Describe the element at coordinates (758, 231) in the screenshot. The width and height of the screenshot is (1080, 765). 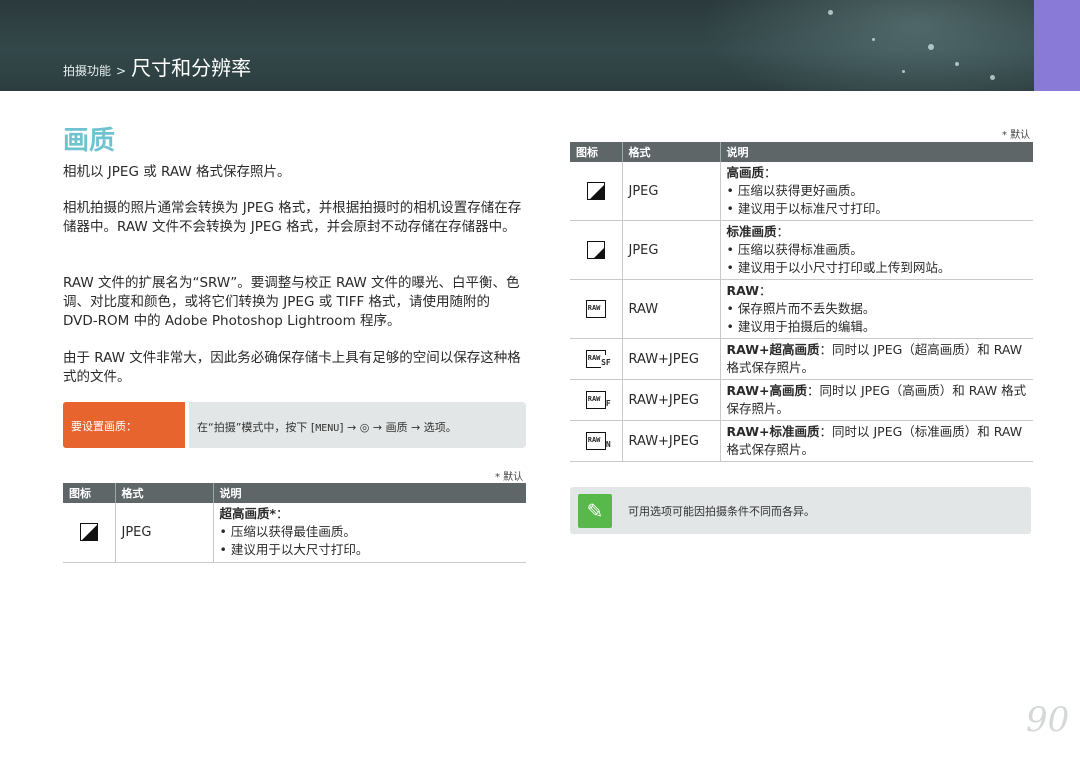
I see `description-heading: 标准画质：` at that location.